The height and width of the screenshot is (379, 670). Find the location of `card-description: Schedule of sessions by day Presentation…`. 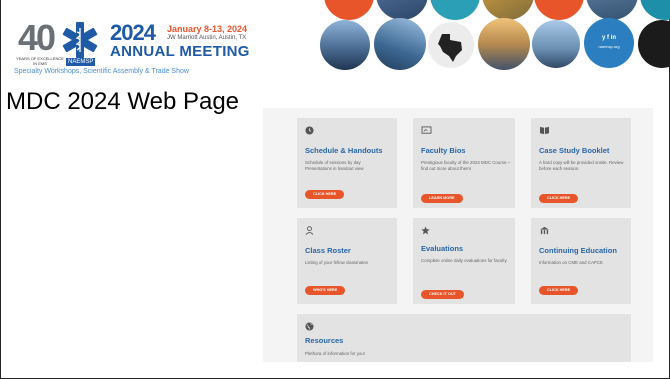

card-description: Schedule of sessions by day Presentation… is located at coordinates (334, 165).